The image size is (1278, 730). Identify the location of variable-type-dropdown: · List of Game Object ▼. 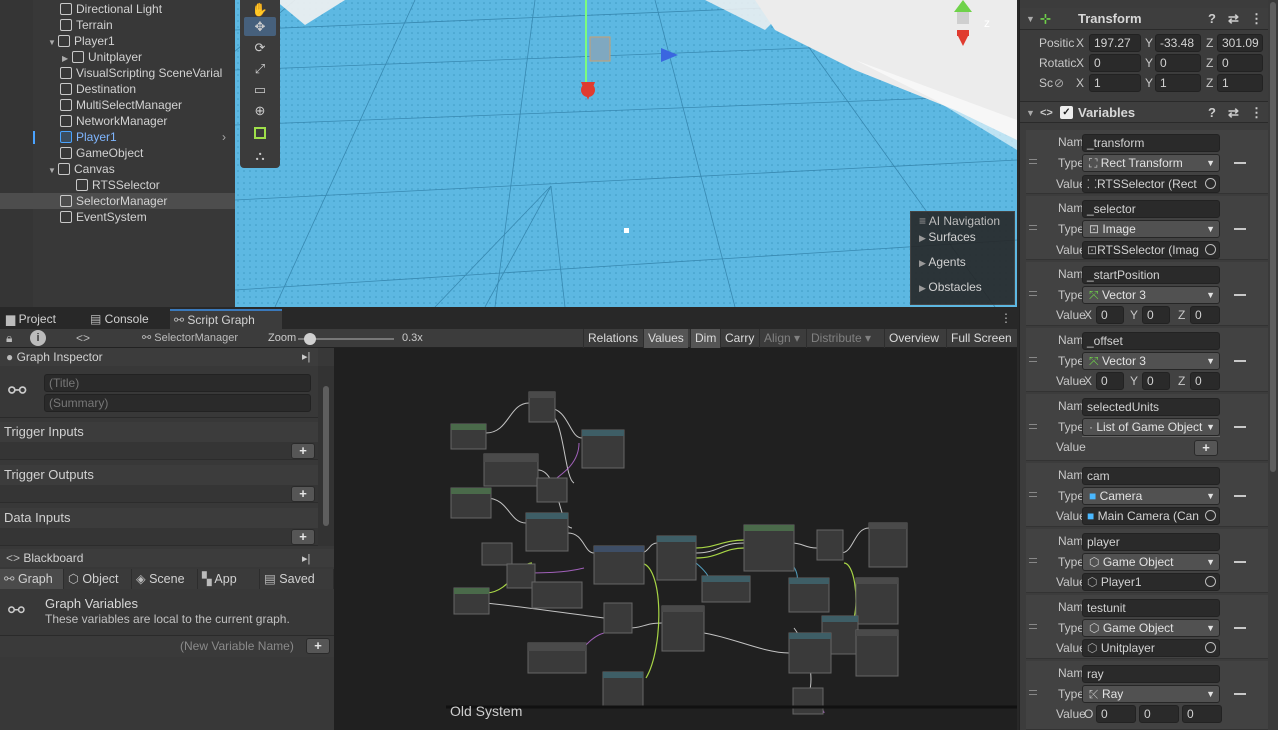
(1151, 427).